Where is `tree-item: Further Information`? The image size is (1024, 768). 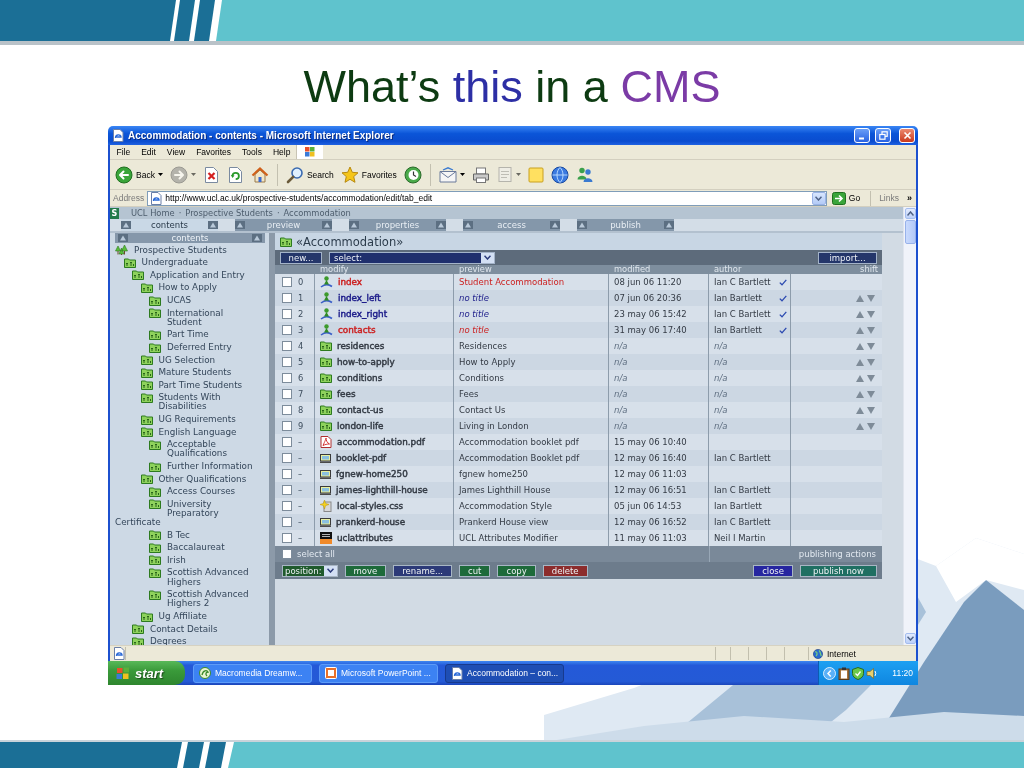 tree-item: Further Information is located at coordinates (186, 466).